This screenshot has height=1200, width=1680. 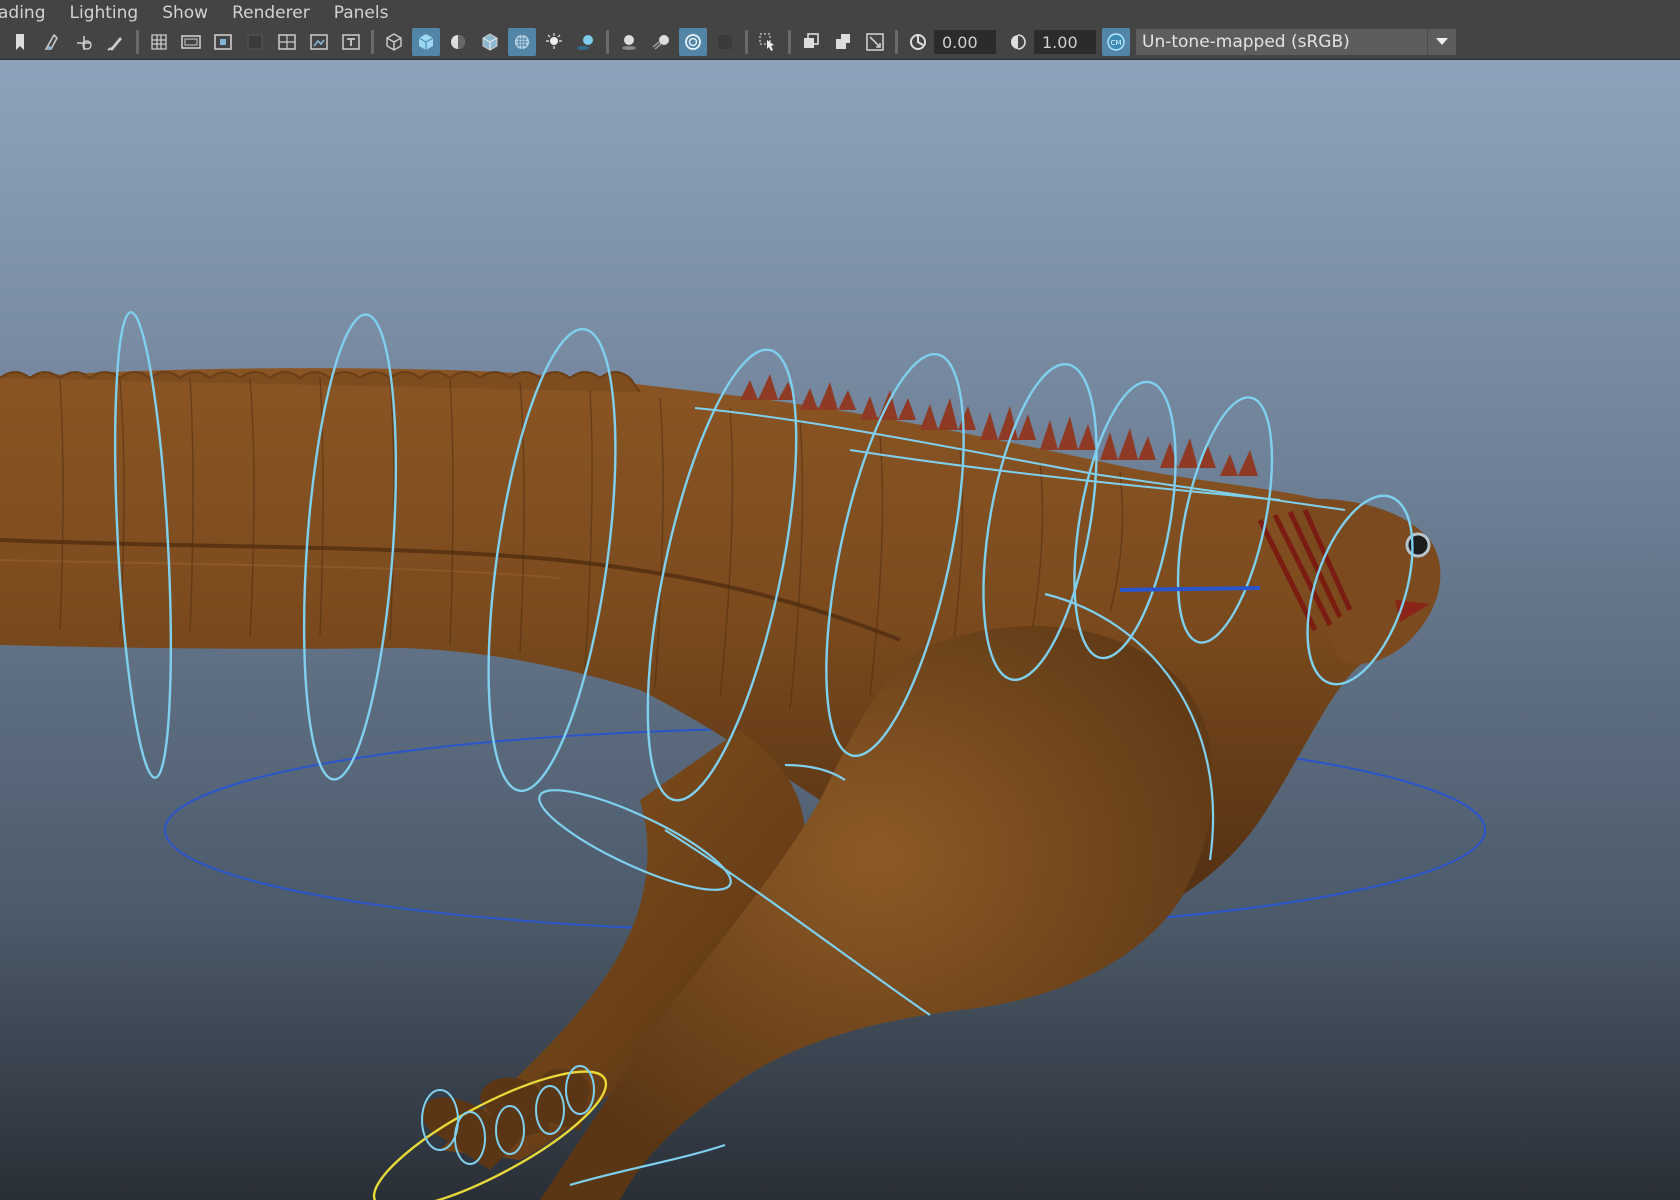 I want to click on exposure-field, so click(x=965, y=42).